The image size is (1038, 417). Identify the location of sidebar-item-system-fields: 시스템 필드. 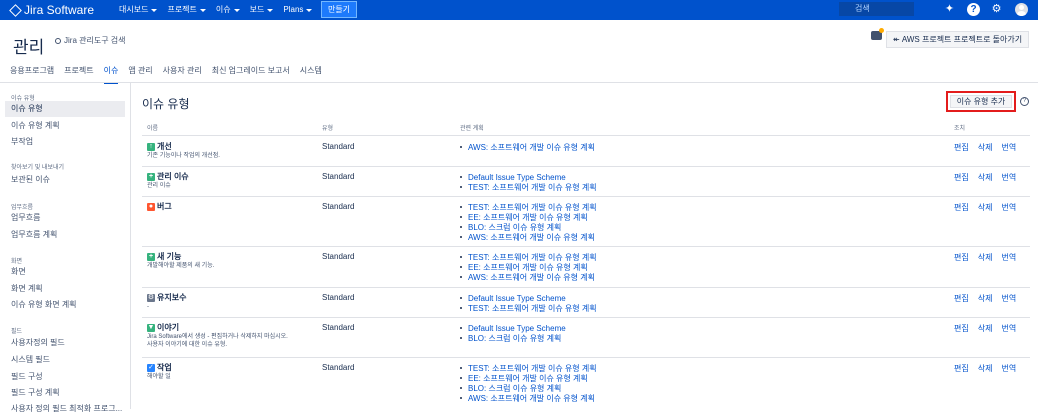
(65, 360).